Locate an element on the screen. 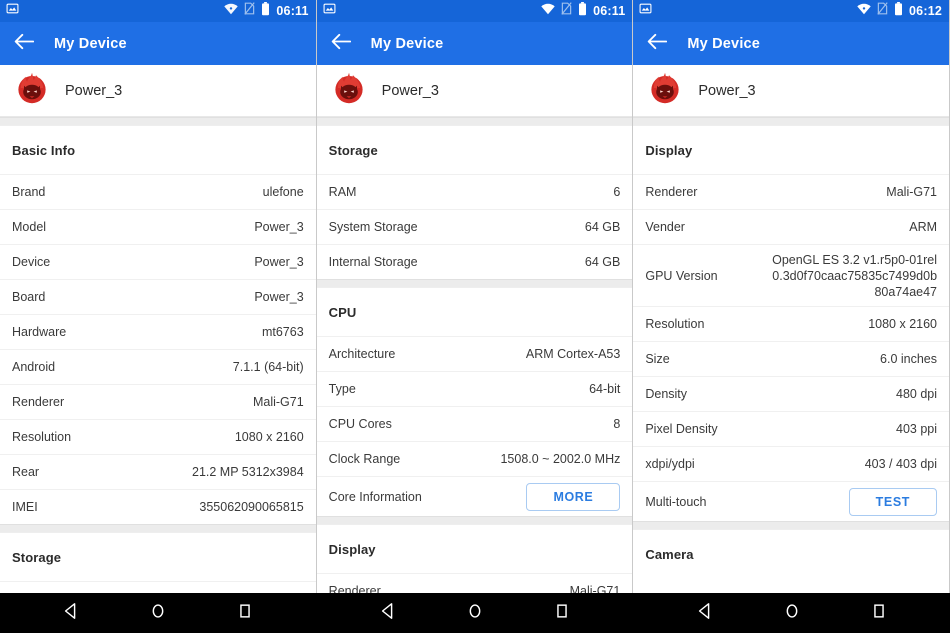 Image resolution: width=950 pixels, height=633 pixels. row-key: Renderer is located at coordinates (38, 402).